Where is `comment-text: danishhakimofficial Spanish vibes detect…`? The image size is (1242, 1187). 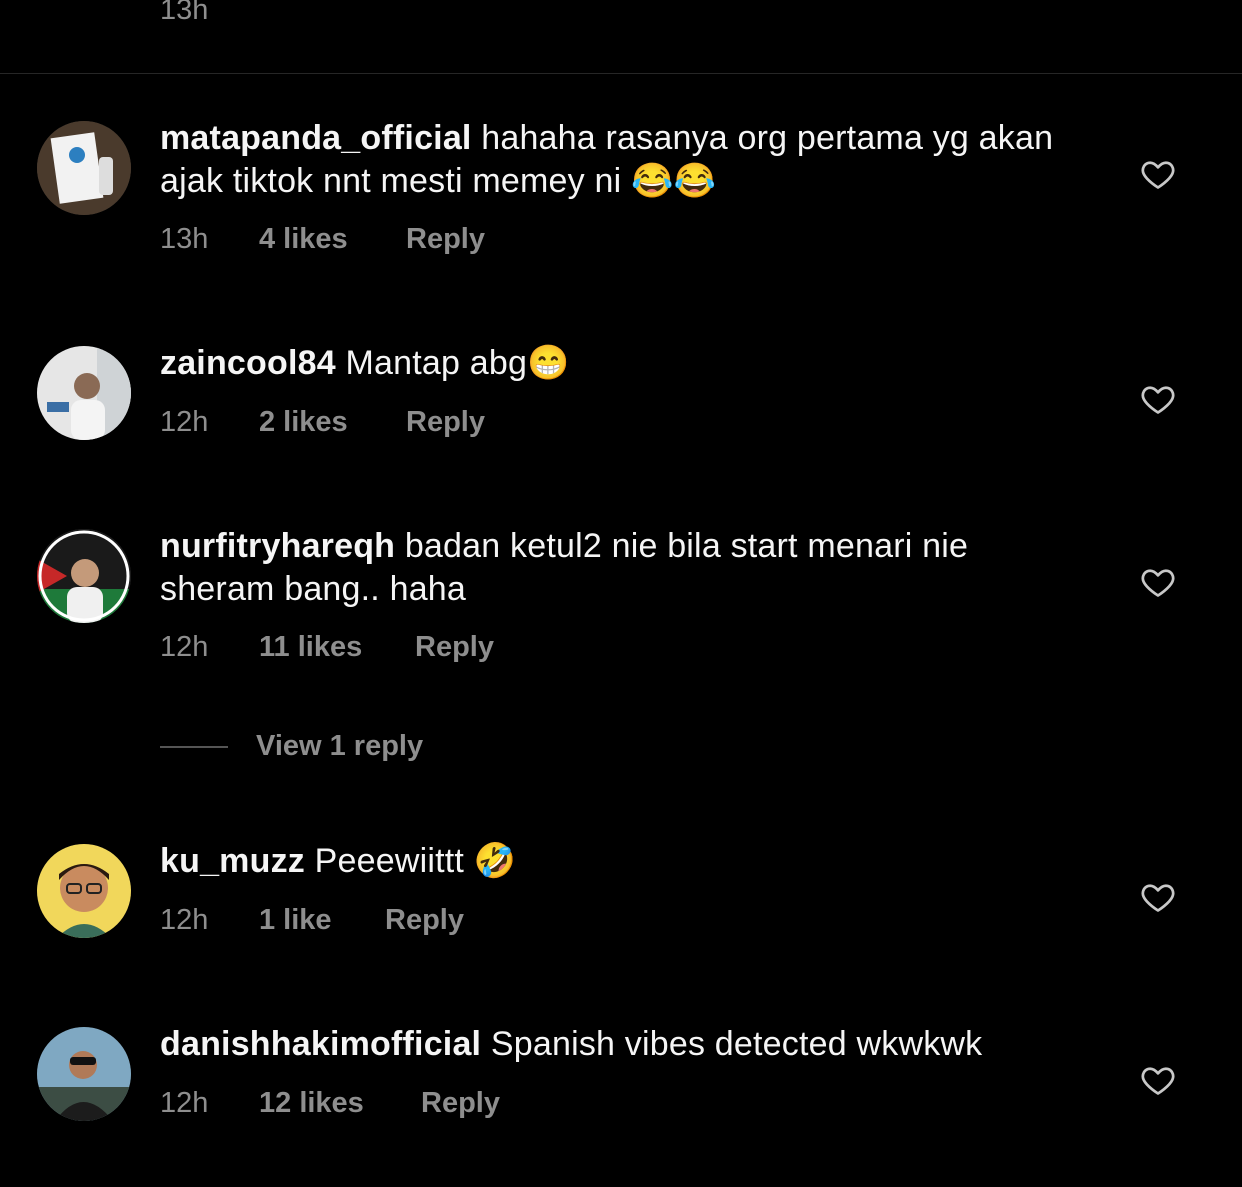
comment-text: danishhakimofficial Spanish vibes detect… is located at coordinates (625, 1044).